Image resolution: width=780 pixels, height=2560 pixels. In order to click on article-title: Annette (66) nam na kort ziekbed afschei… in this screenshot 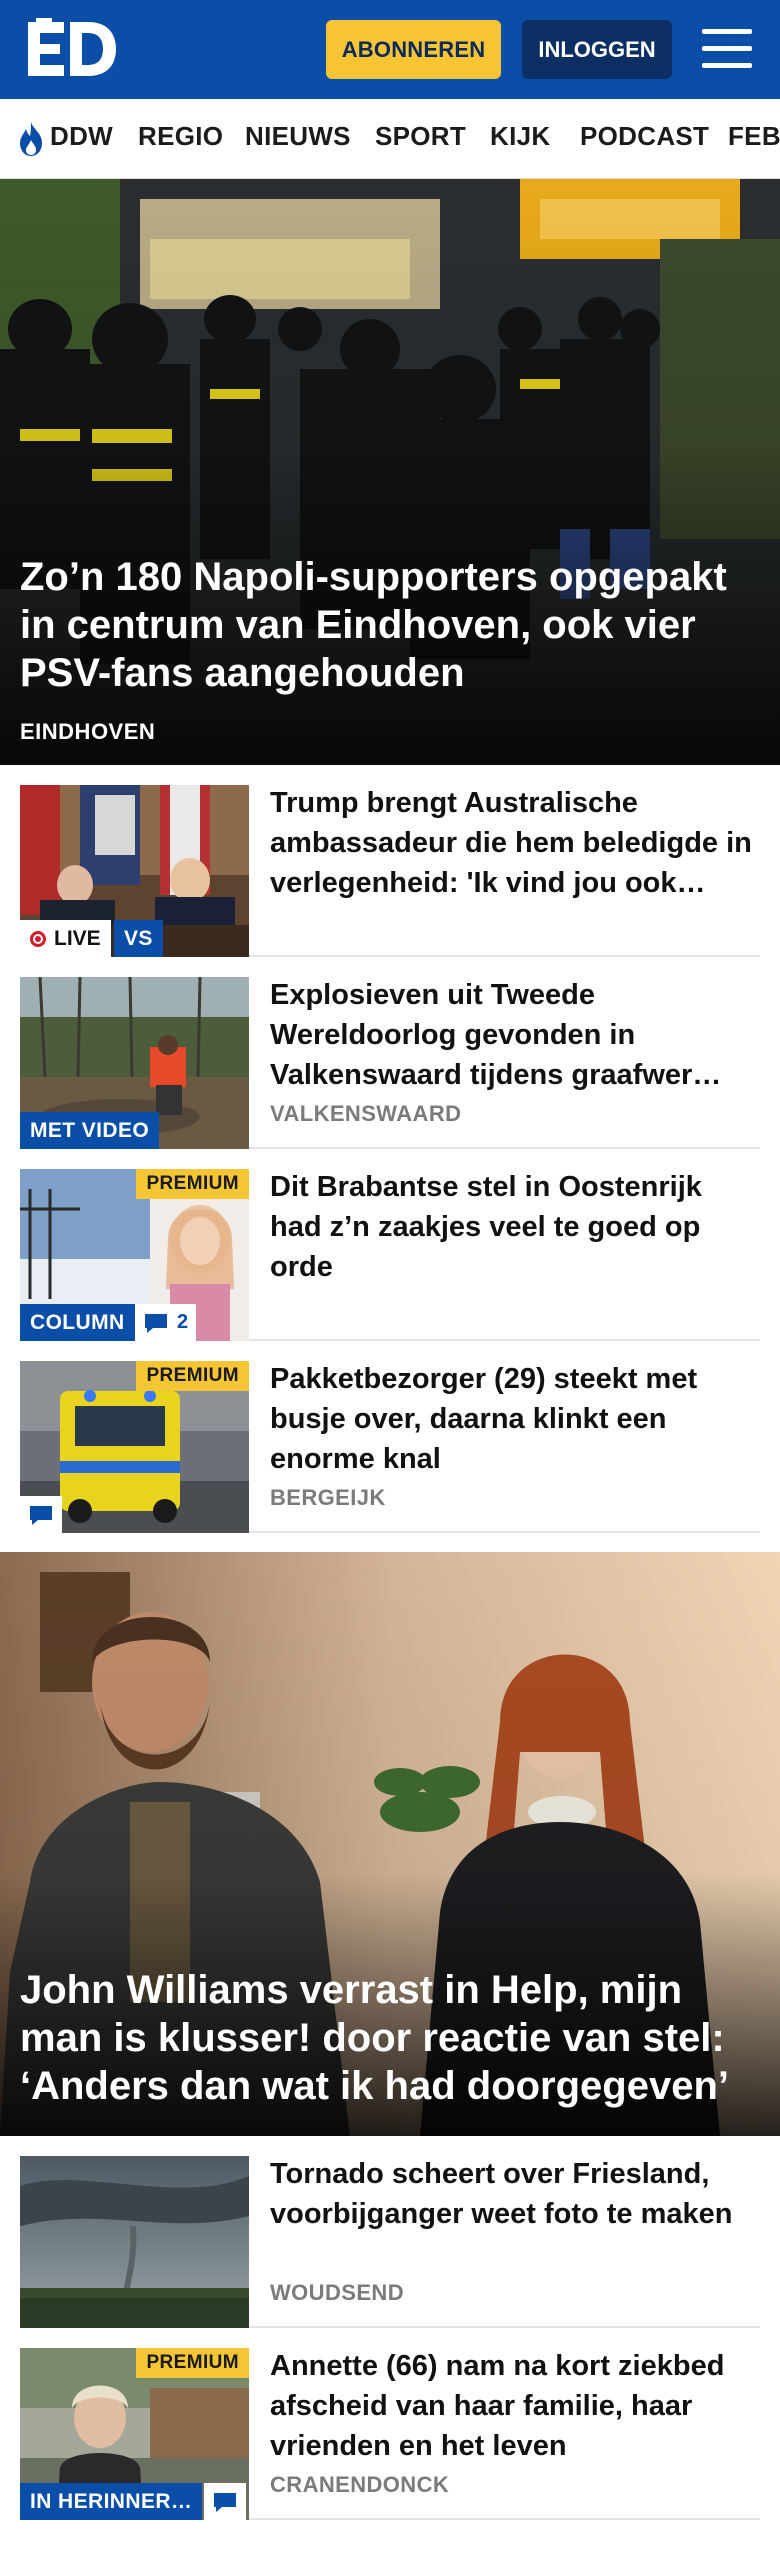, I will do `click(515, 2406)`.